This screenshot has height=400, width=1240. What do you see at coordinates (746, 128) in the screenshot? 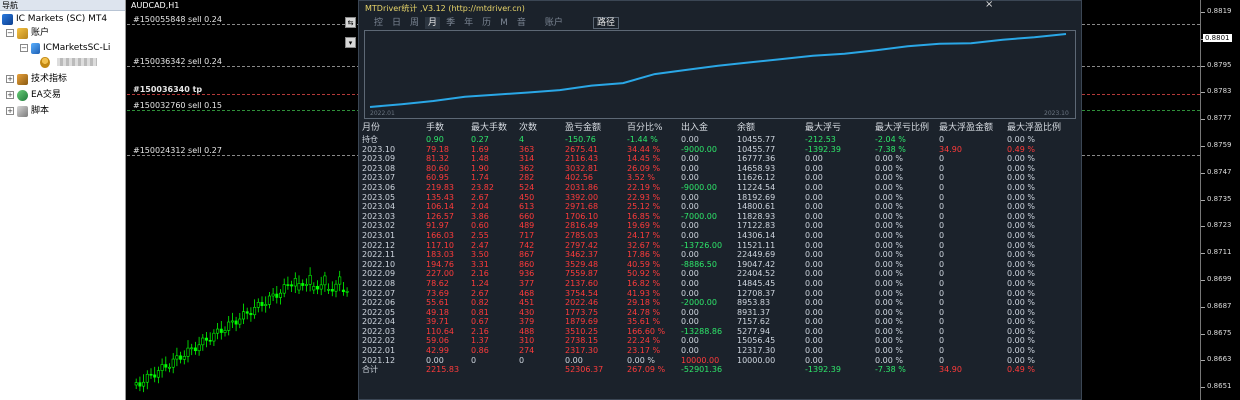
I see `column-header: 余额` at bounding box center [746, 128].